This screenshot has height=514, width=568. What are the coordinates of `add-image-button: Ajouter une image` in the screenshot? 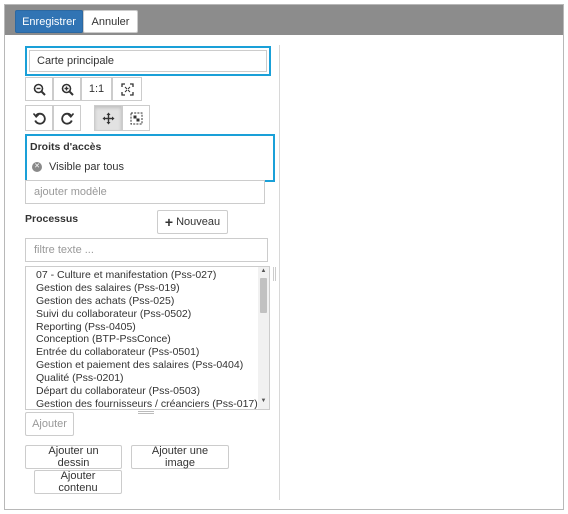 It's located at (180, 457).